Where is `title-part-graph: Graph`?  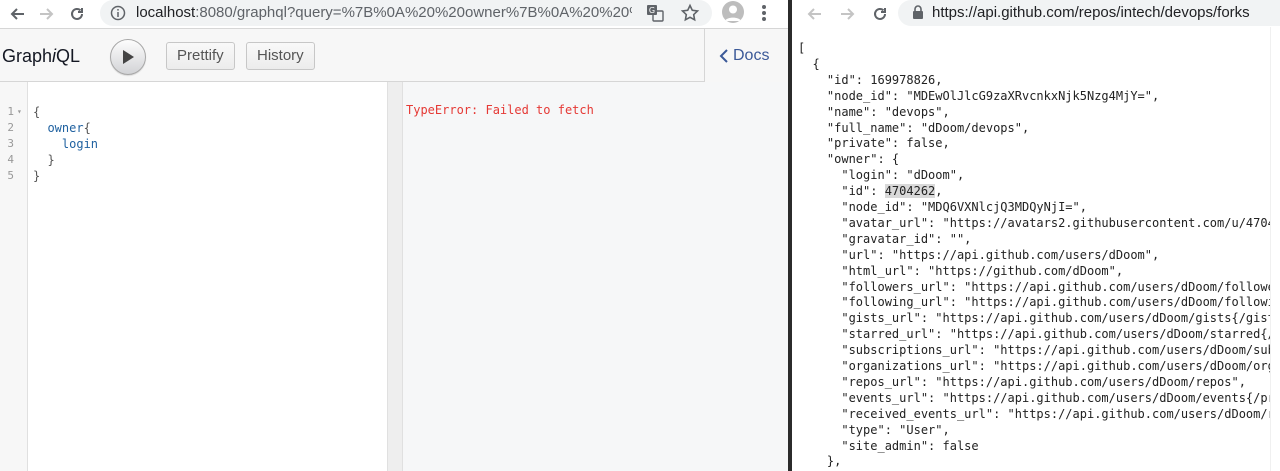
title-part-graph: Graph is located at coordinates (27, 56).